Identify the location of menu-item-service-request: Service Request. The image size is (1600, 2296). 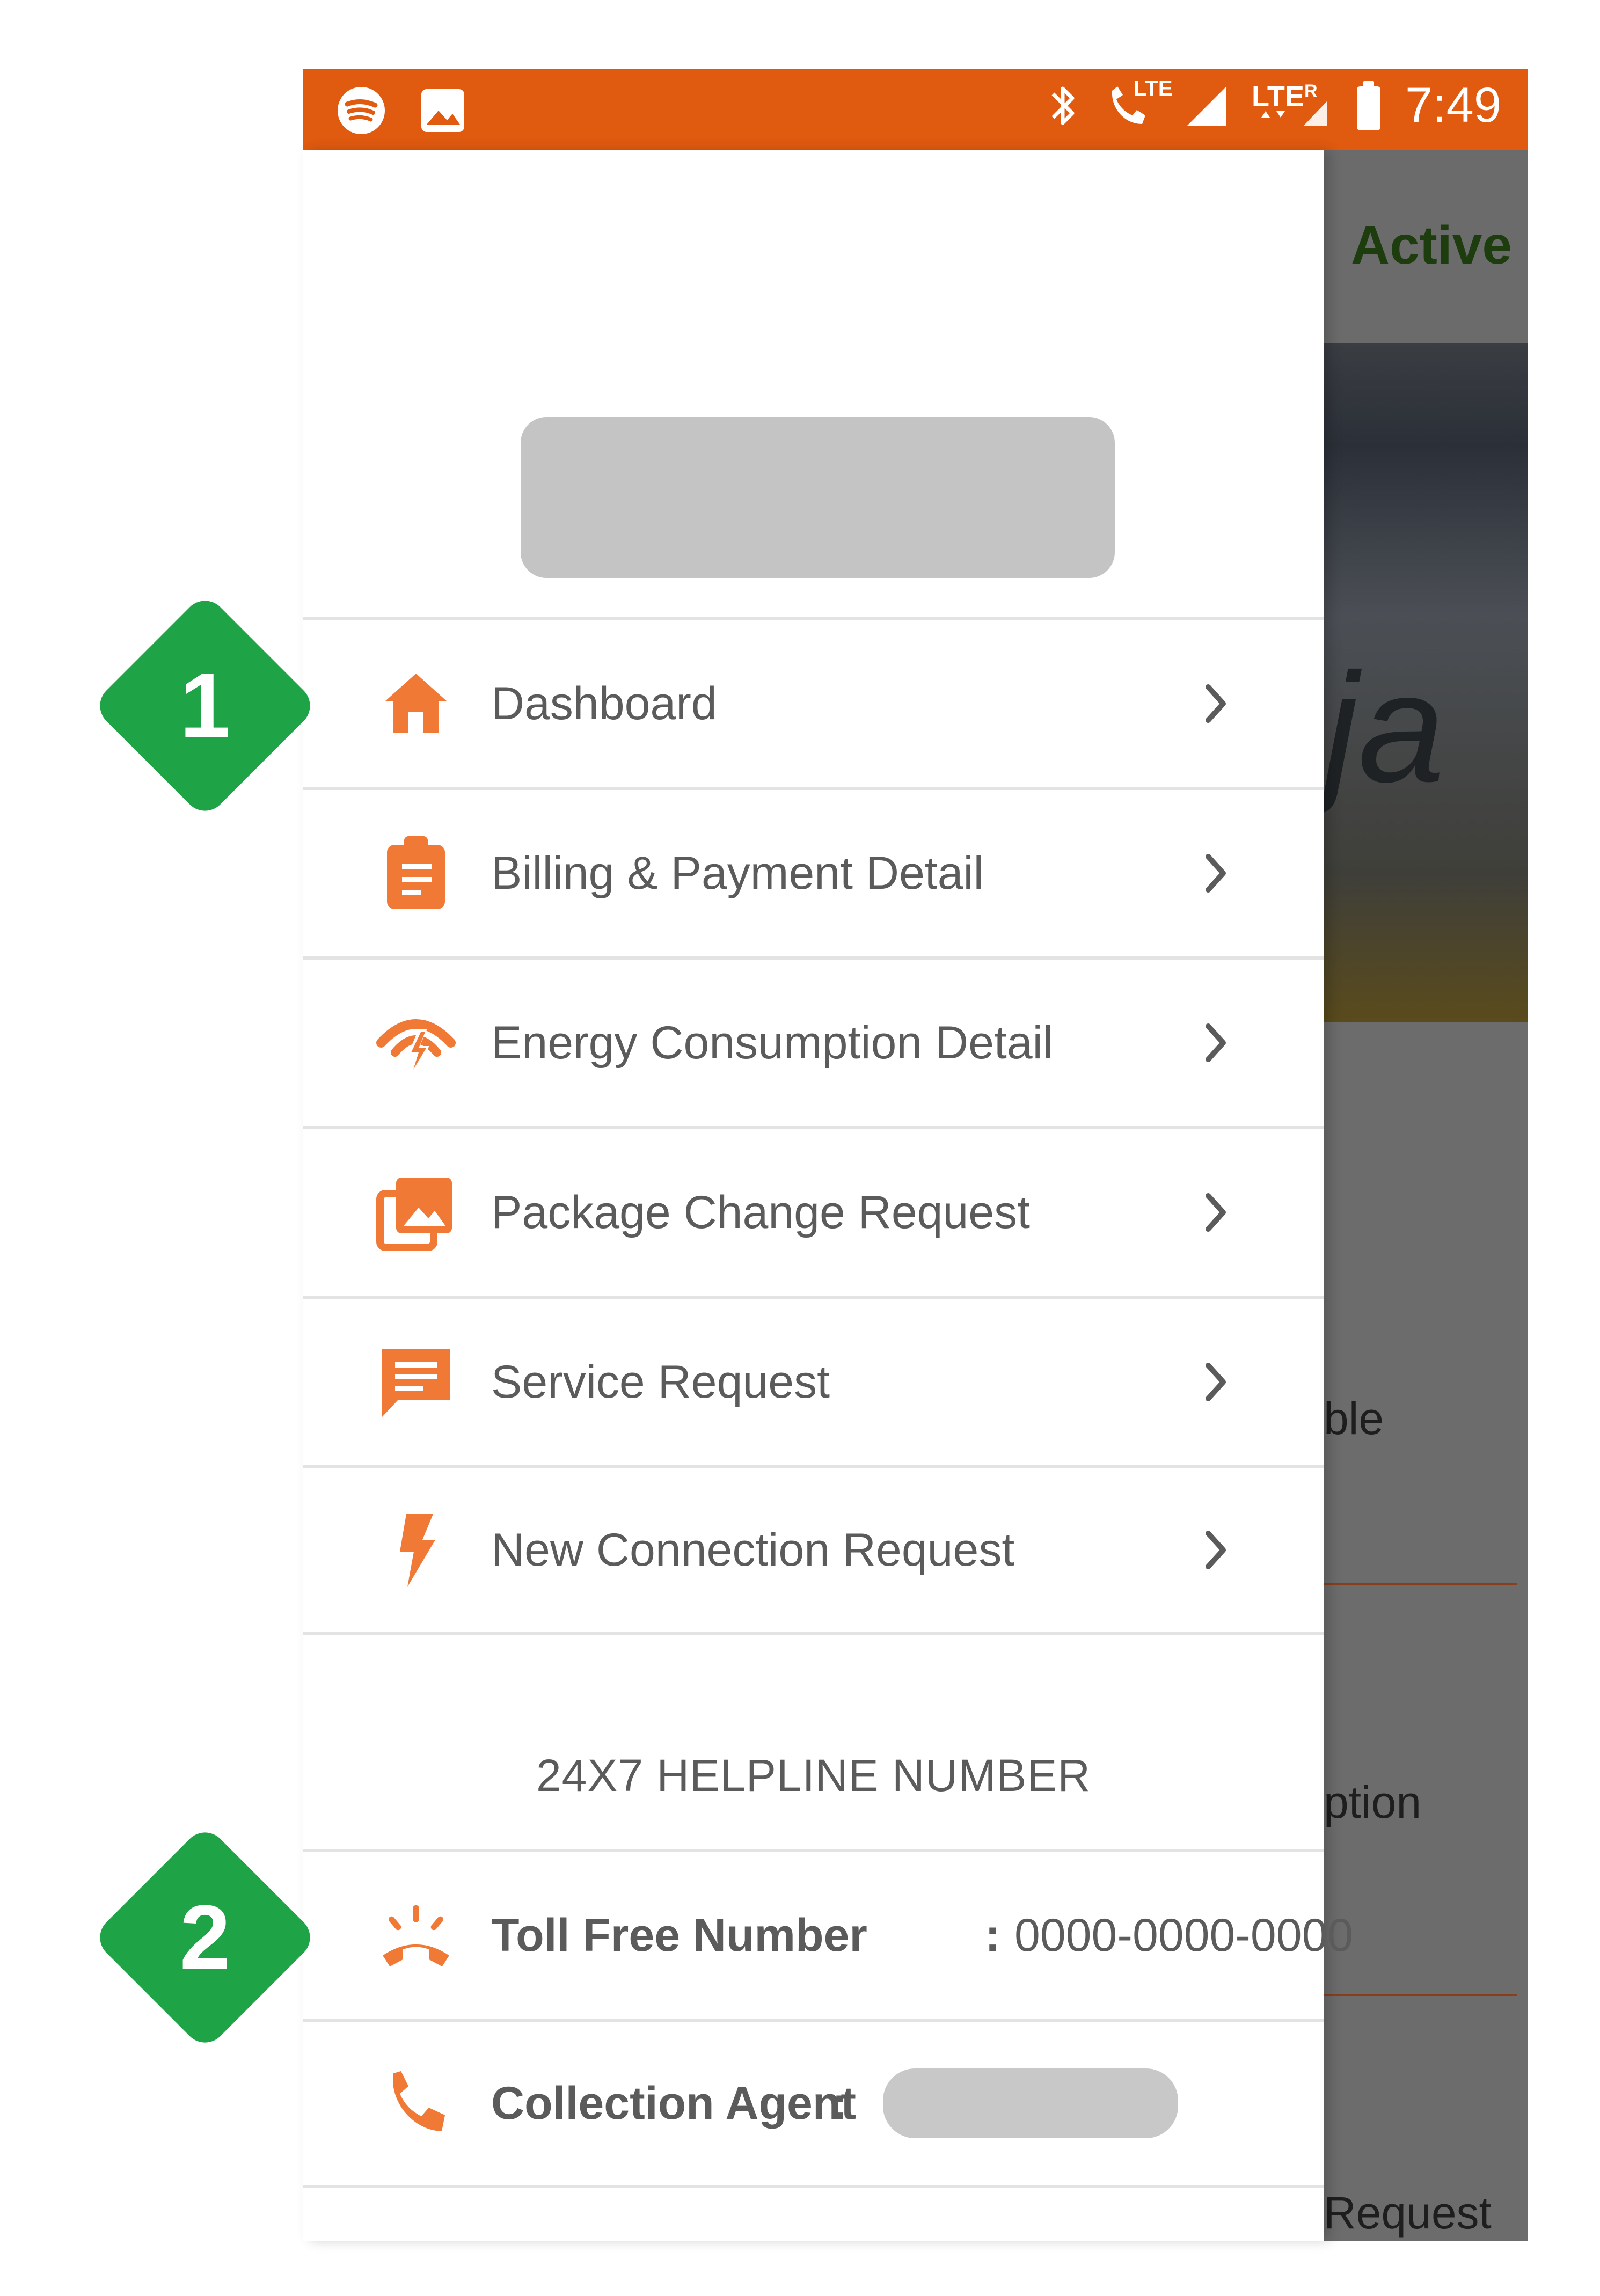
(813, 1380).